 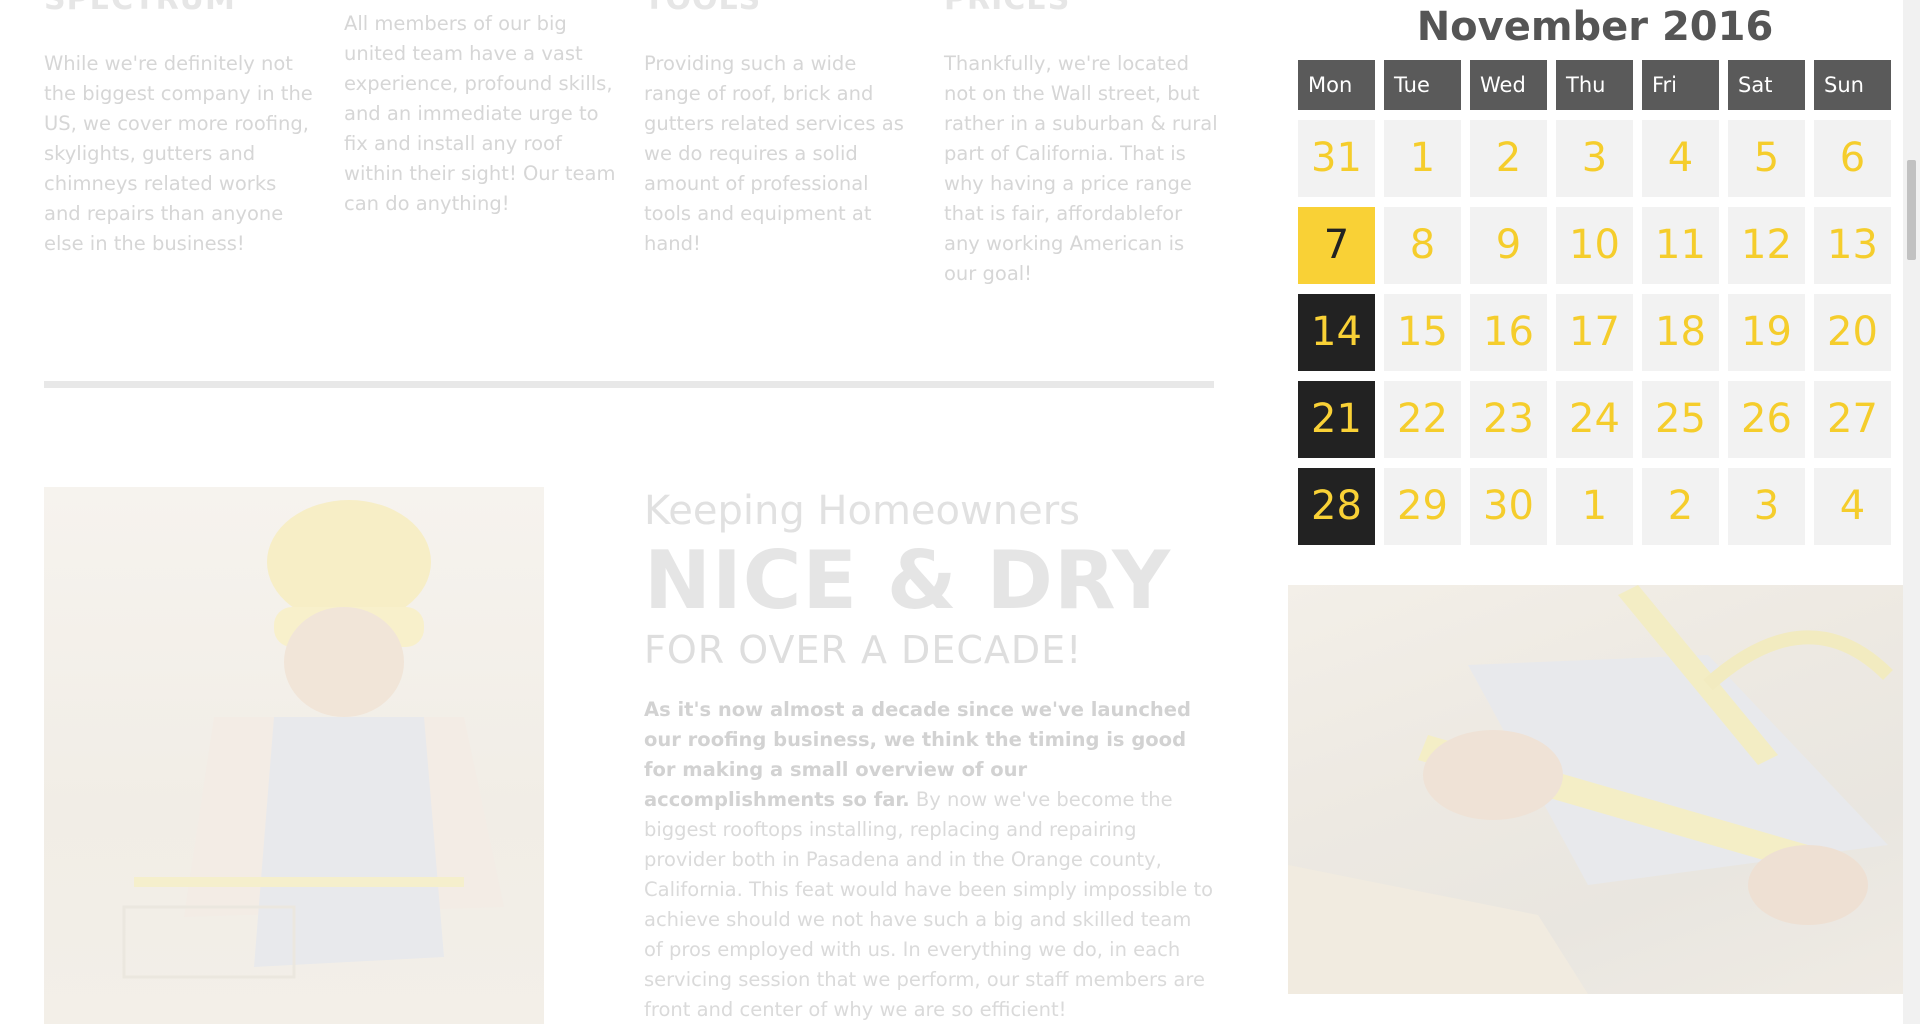 I want to click on feature-heading-4: PRICES, so click(x=1007, y=8).